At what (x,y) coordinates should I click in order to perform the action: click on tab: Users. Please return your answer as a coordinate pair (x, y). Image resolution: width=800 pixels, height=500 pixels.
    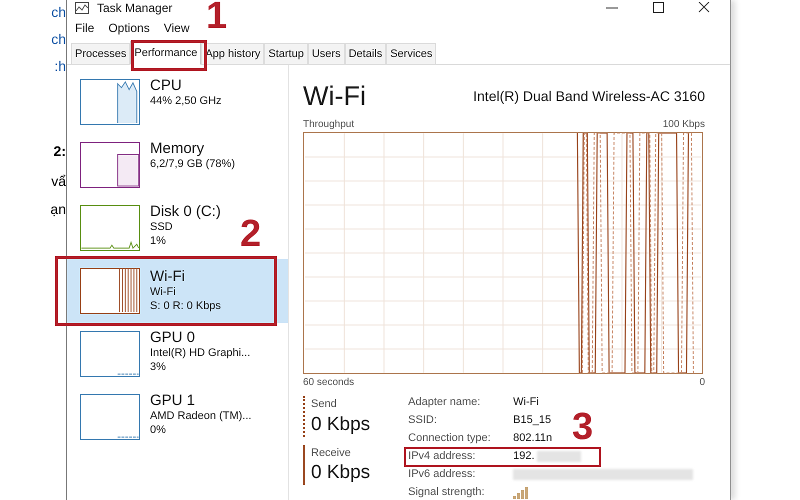
    Looking at the image, I should click on (326, 53).